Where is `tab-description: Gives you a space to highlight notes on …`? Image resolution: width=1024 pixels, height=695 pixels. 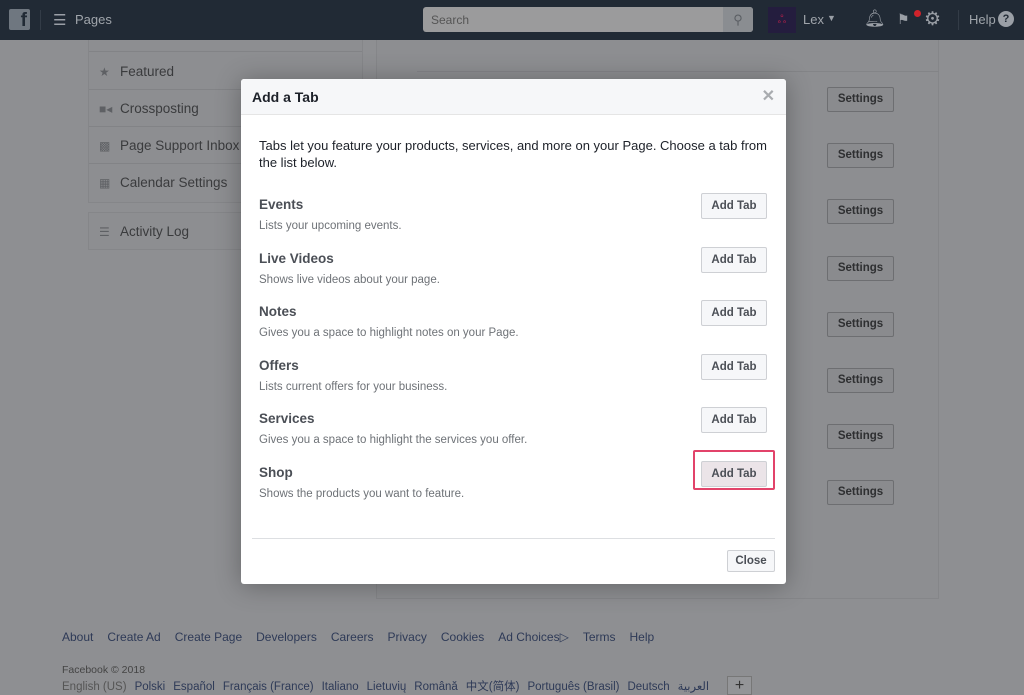 tab-description: Gives you a space to highlight notes on … is located at coordinates (389, 333).